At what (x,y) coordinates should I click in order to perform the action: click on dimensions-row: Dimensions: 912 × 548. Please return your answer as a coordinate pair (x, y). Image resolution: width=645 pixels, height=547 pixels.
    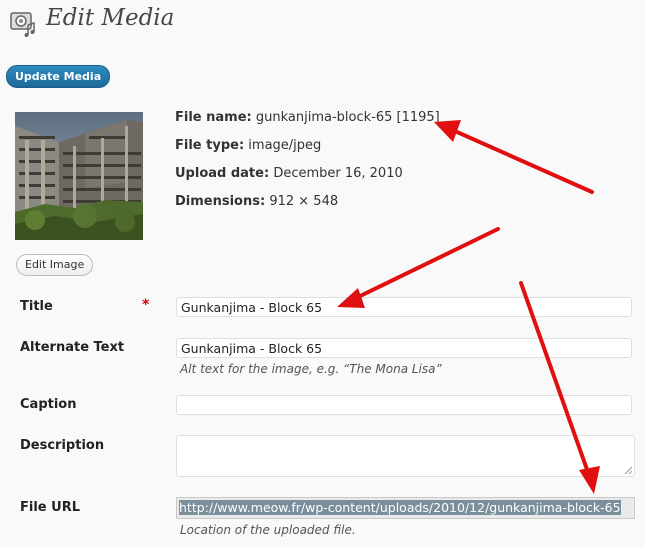
    Looking at the image, I should click on (256, 201).